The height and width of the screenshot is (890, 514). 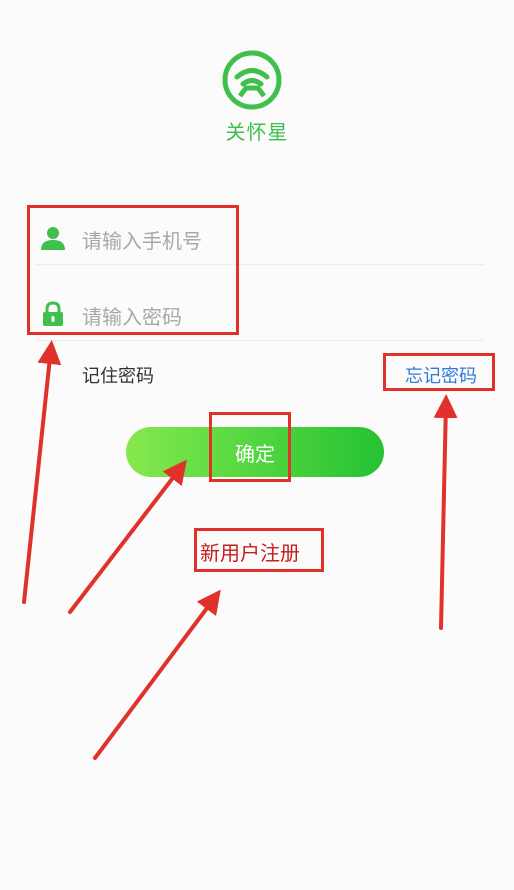 I want to click on divider, so click(x=260, y=340).